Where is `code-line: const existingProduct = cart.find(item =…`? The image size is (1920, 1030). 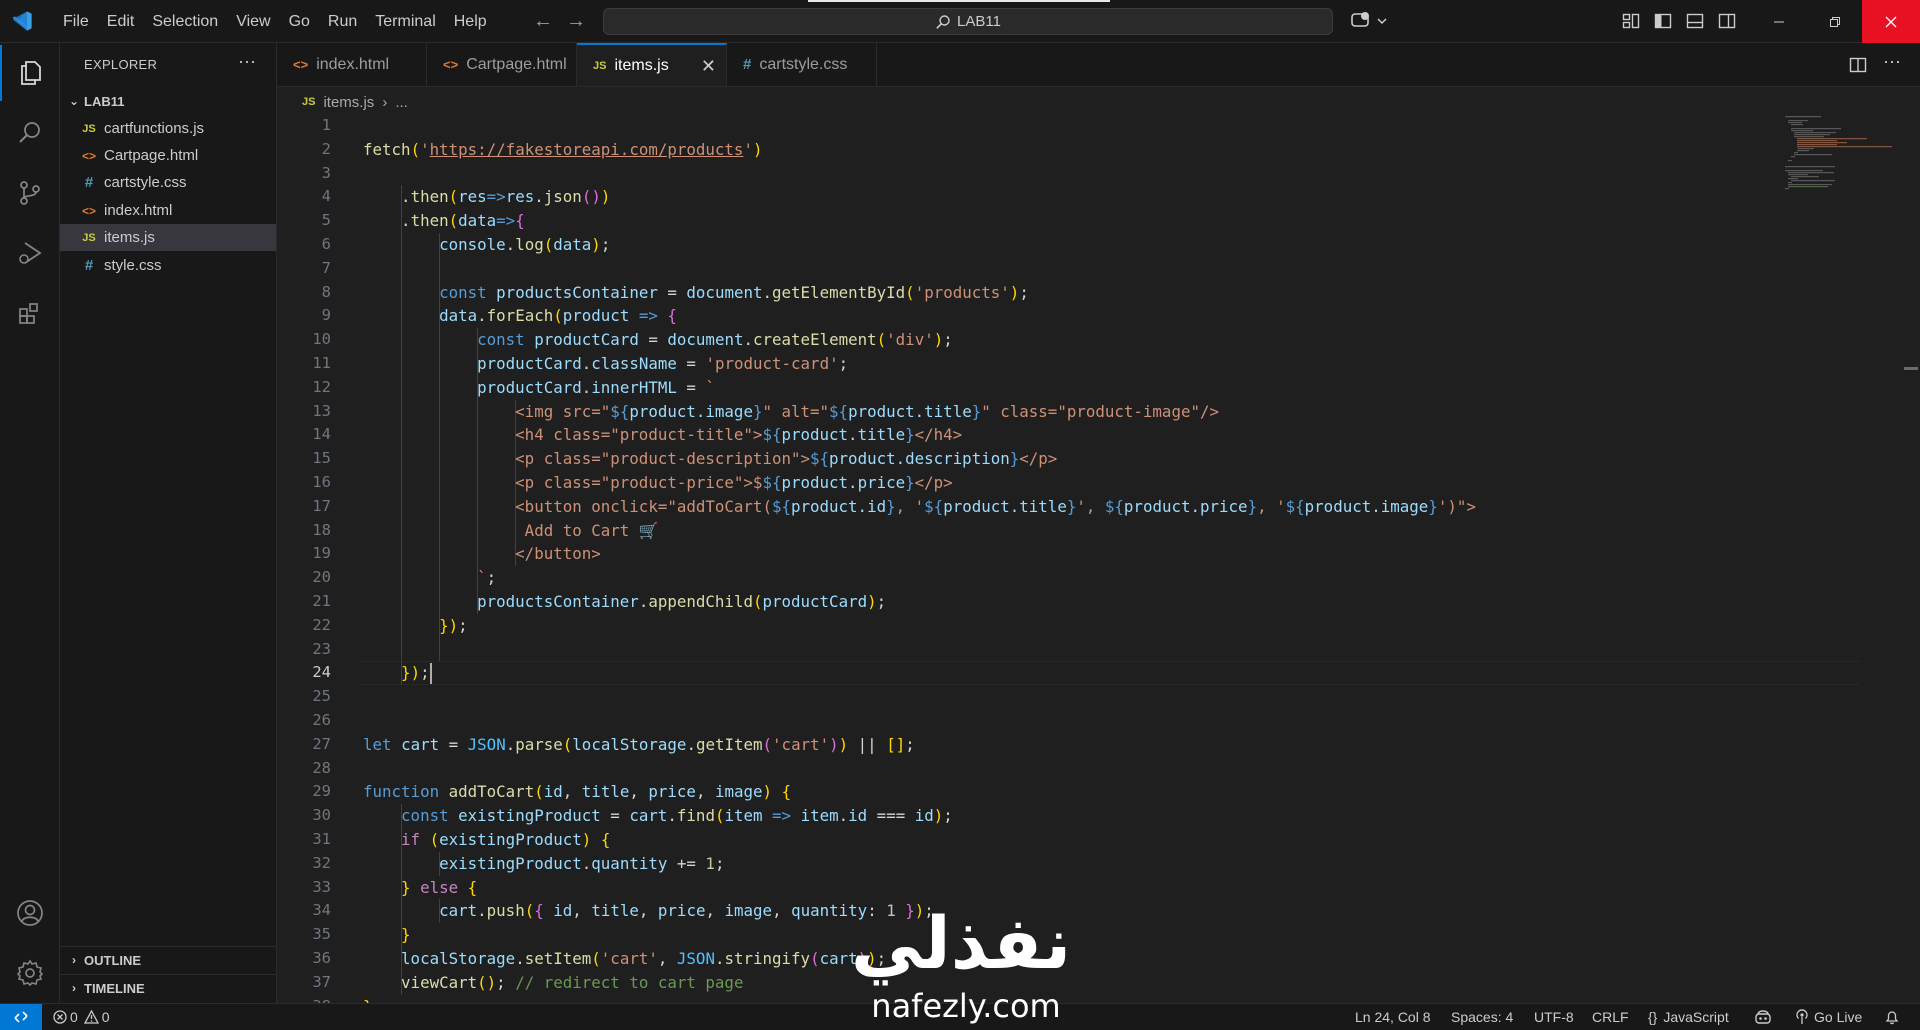 code-line: const existingProduct = cart.find(item =… is located at coordinates (658, 816).